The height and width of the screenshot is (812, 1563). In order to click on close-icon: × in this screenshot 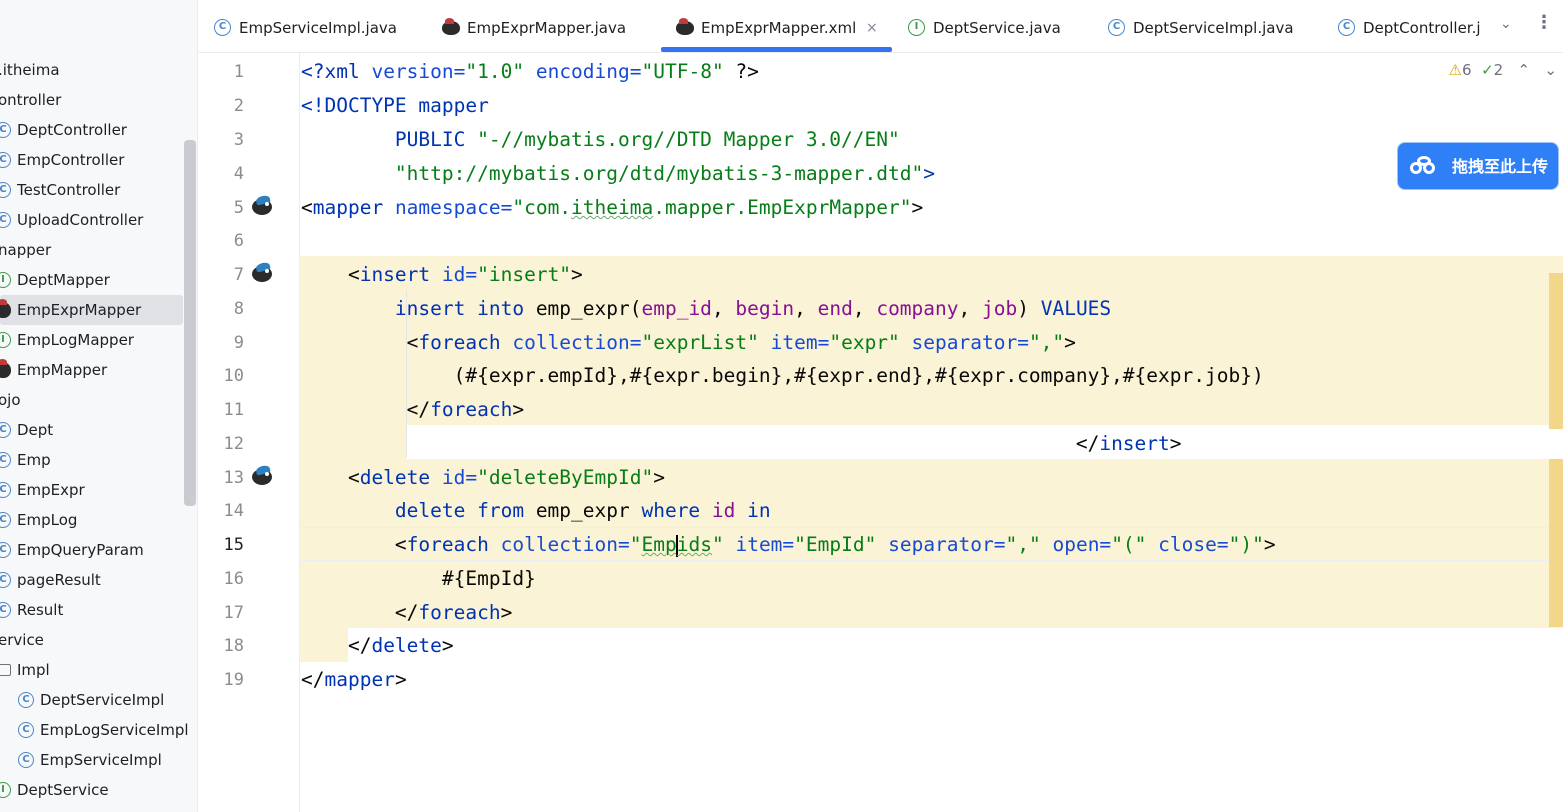, I will do `click(872, 26)`.